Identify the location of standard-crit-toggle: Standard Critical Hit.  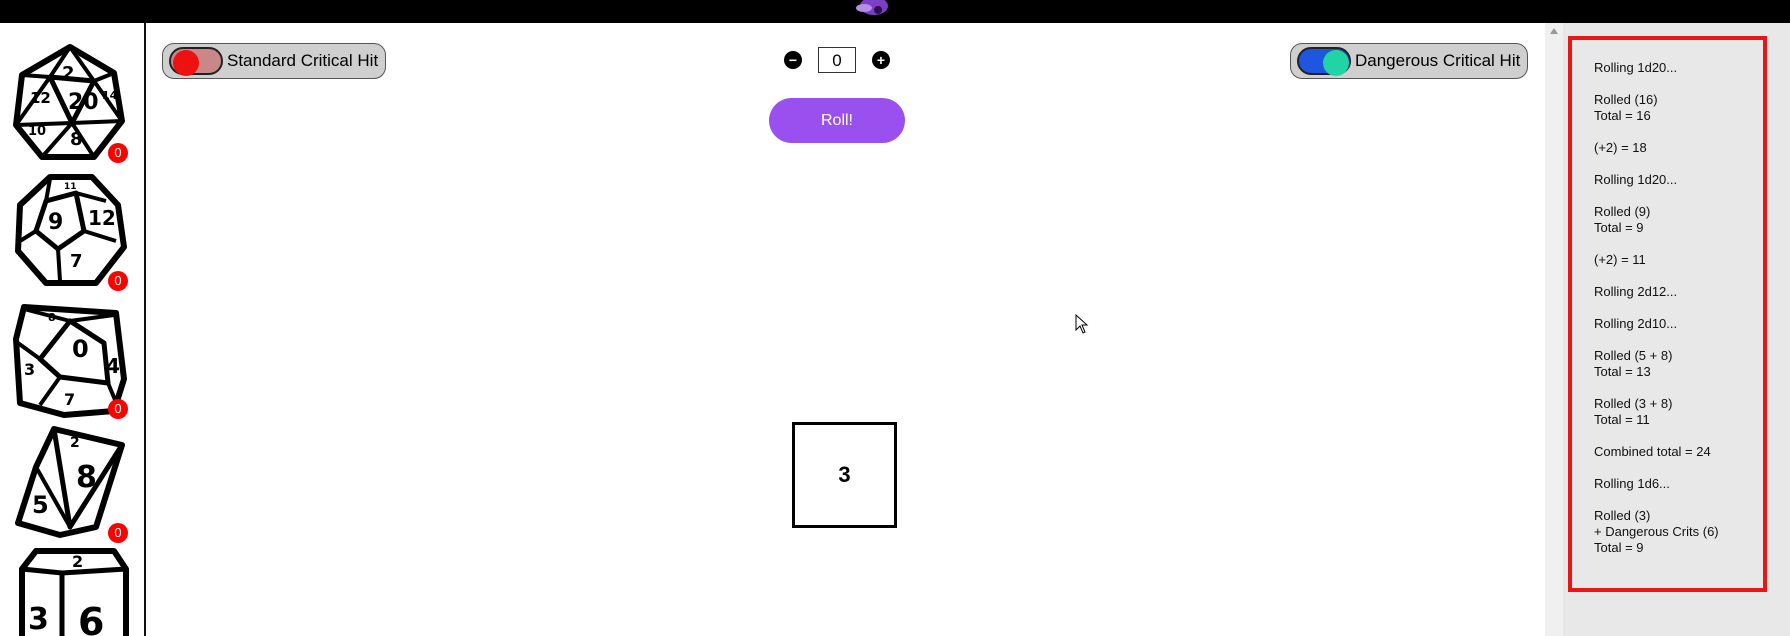
(274, 61).